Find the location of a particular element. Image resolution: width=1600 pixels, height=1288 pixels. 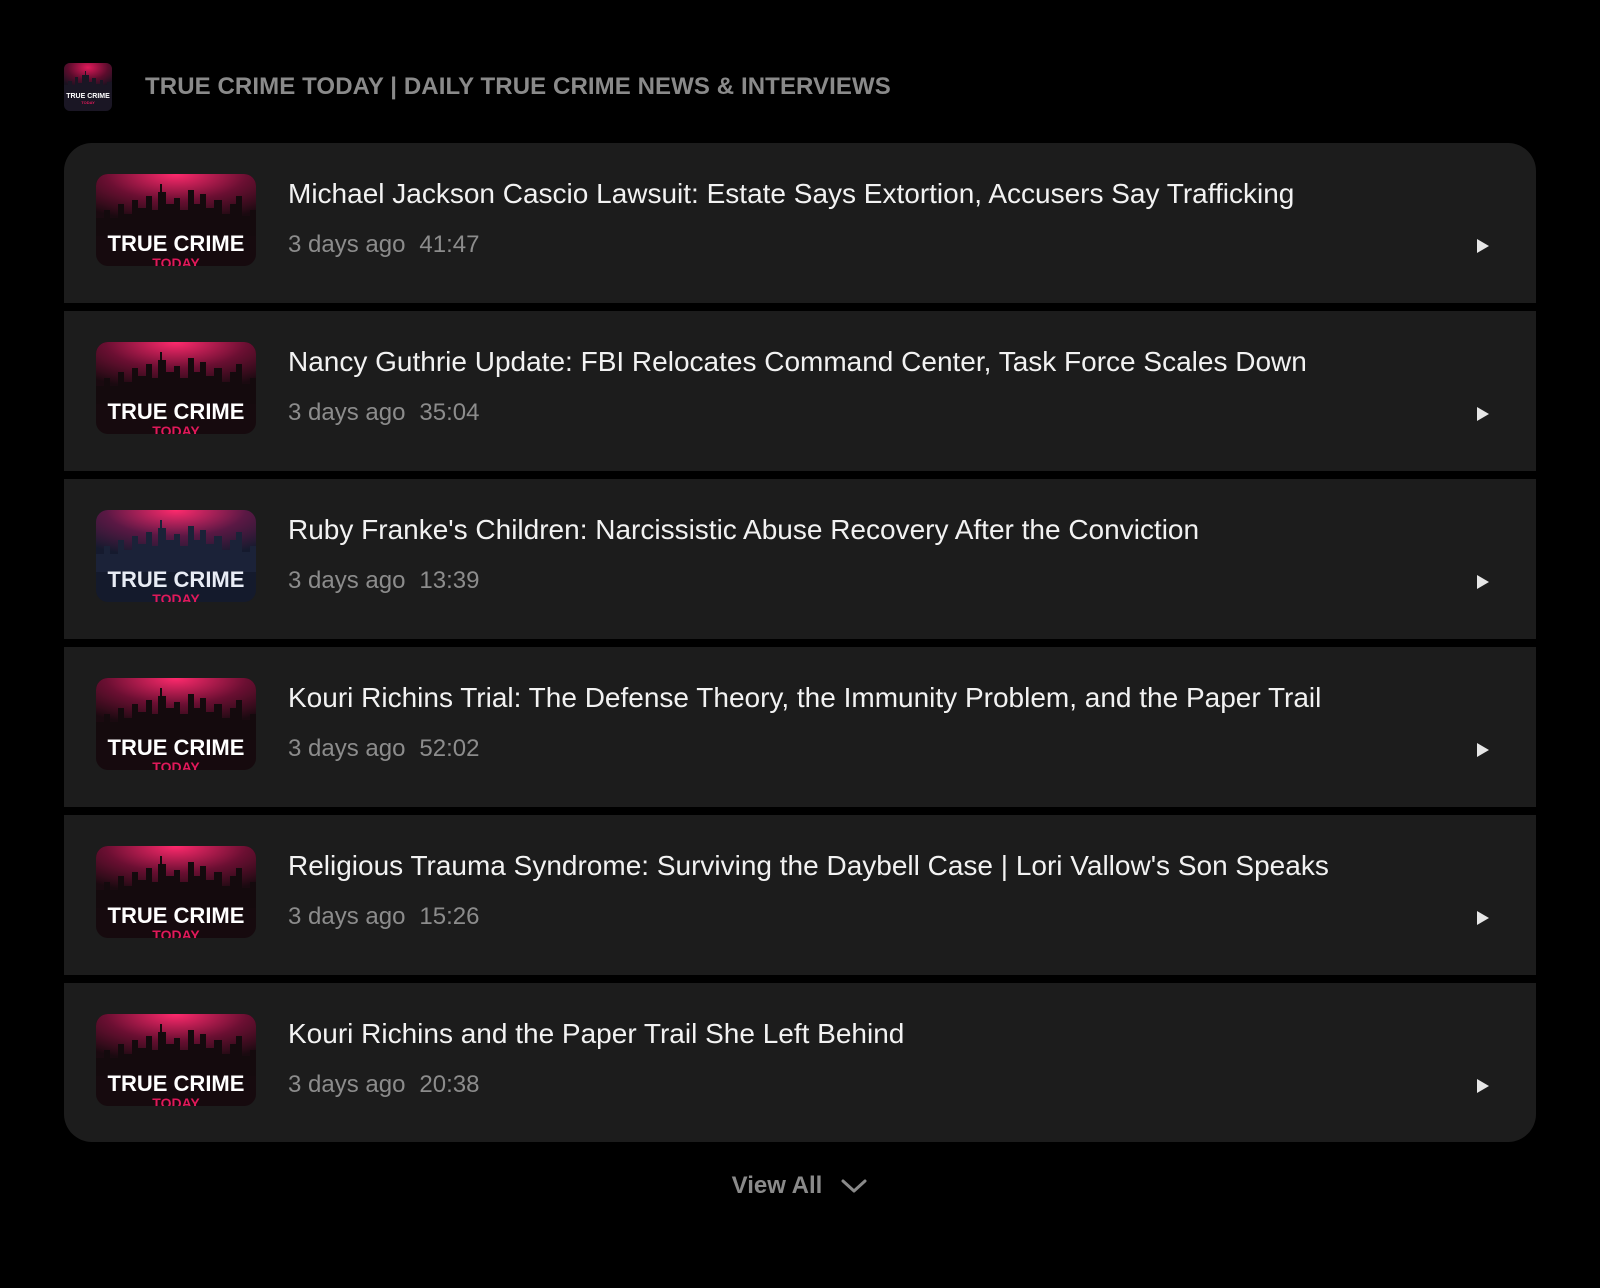

episode-meta: 3 days ago 52:02 is located at coordinates (383, 749).